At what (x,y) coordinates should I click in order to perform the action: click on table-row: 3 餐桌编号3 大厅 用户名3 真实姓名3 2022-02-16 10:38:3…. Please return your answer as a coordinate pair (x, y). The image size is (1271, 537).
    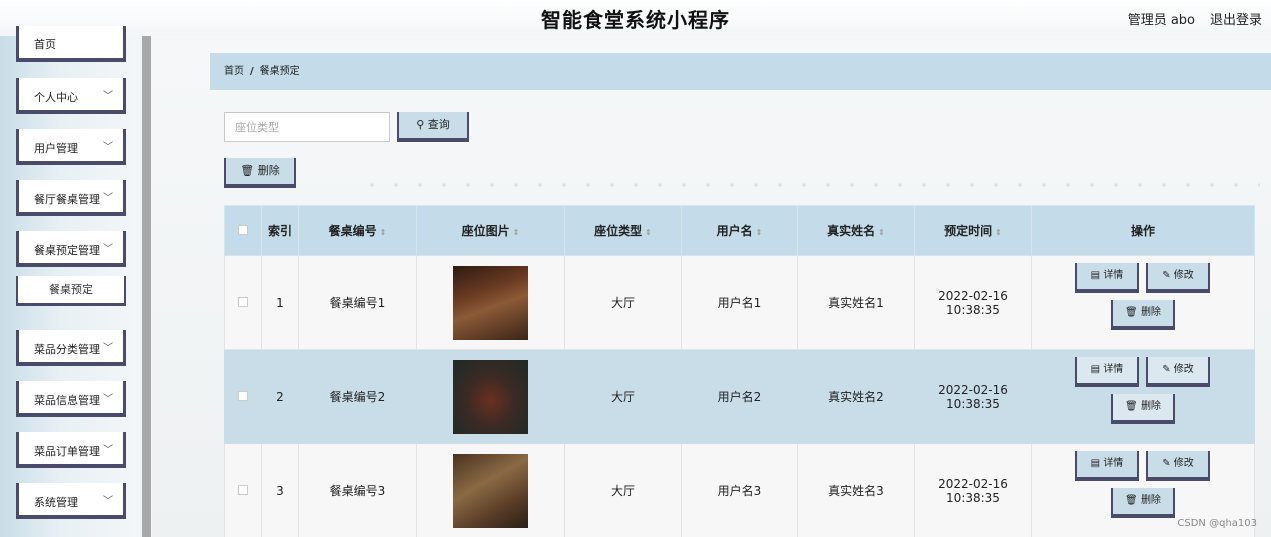
    Looking at the image, I should click on (739, 490).